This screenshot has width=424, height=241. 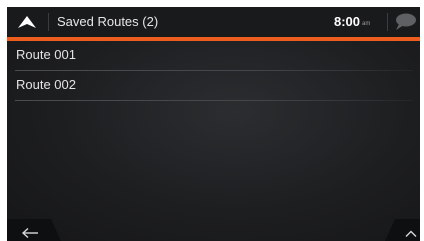 What do you see at coordinates (213, 56) in the screenshot?
I see `route-item-001: Route 001` at bounding box center [213, 56].